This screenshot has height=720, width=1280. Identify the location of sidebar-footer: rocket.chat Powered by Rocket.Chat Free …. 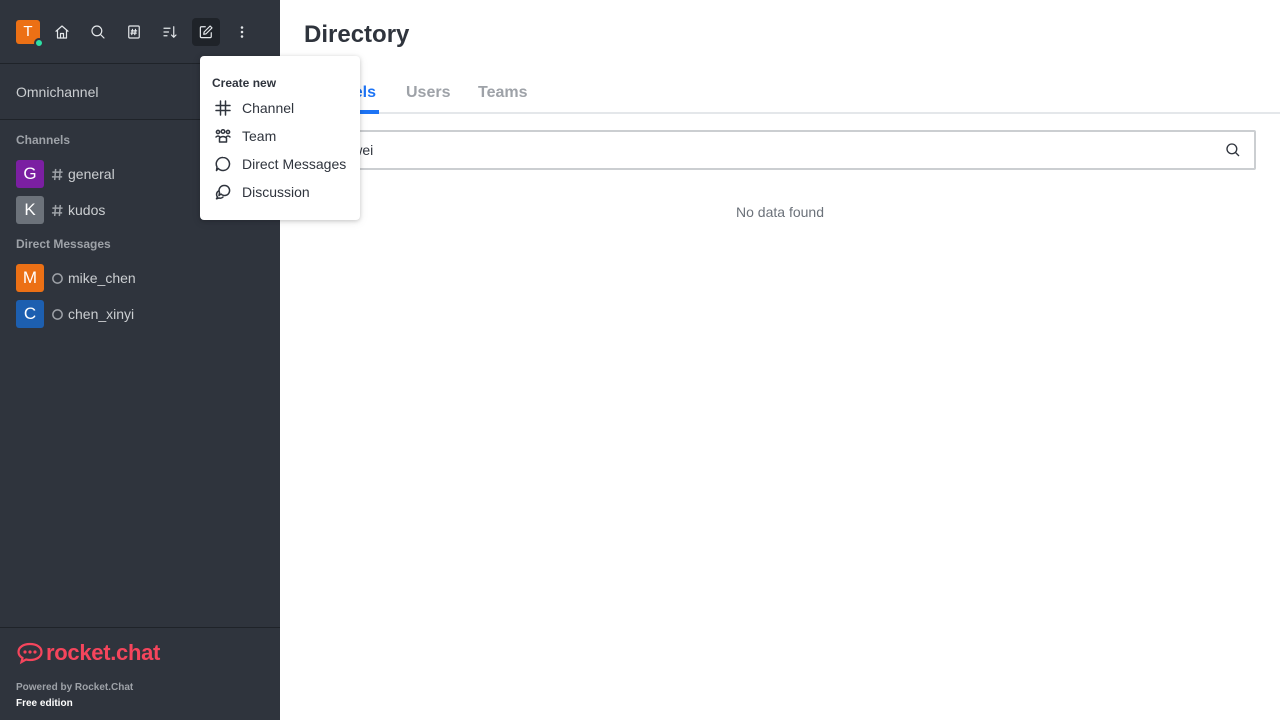
(140, 673).